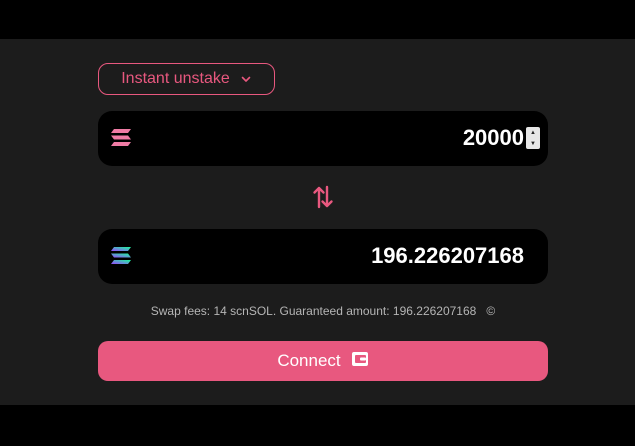  I want to click on sol-icon, so click(121, 138).